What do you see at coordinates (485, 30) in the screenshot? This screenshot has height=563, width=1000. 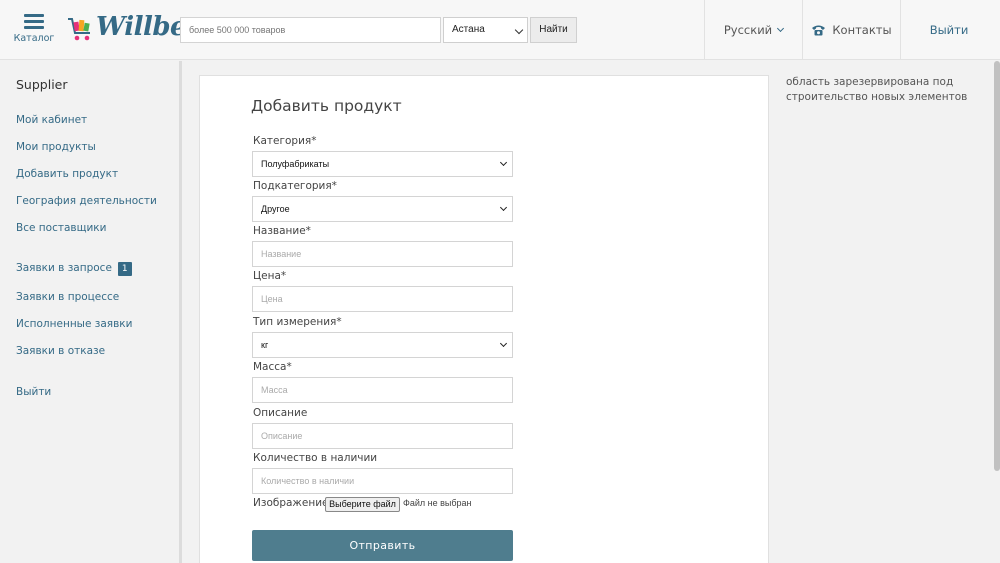 I see `city-select: Астана` at bounding box center [485, 30].